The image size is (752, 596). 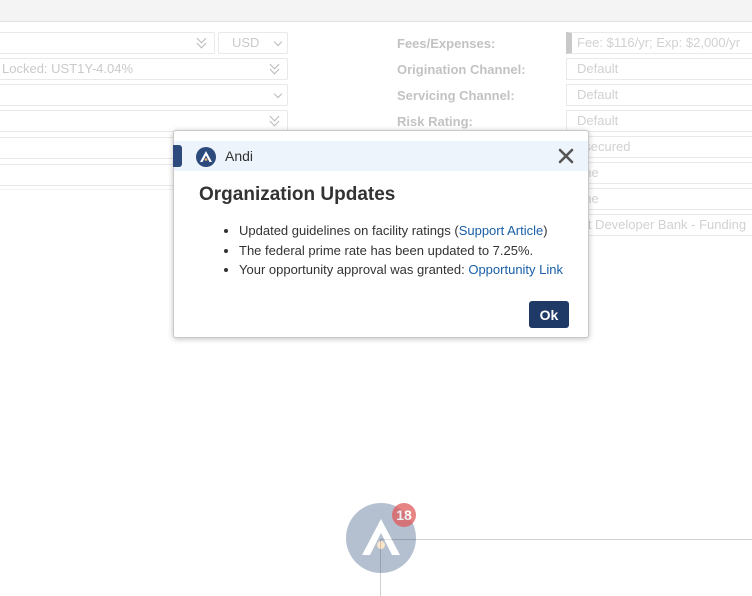 I want to click on bottom-panel, so click(x=566, y=567).